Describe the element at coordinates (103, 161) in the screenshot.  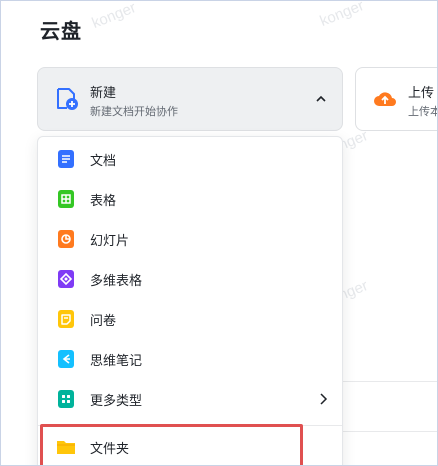
I see `menu-item-label: 文档` at that location.